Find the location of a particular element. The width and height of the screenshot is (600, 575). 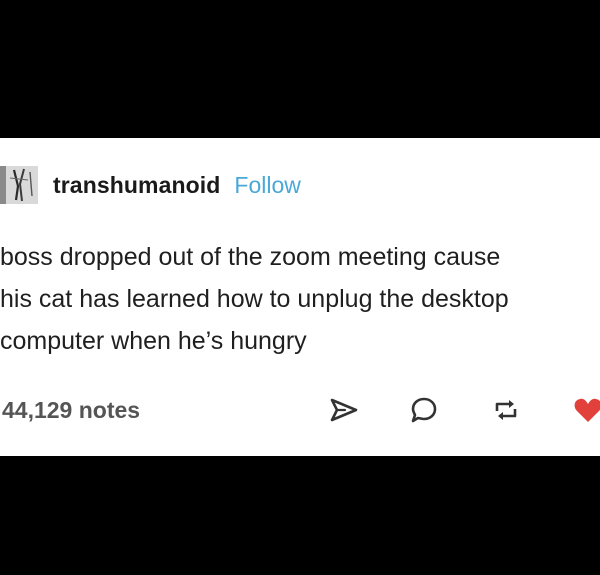

follow-button: Follow is located at coordinates (267, 185).